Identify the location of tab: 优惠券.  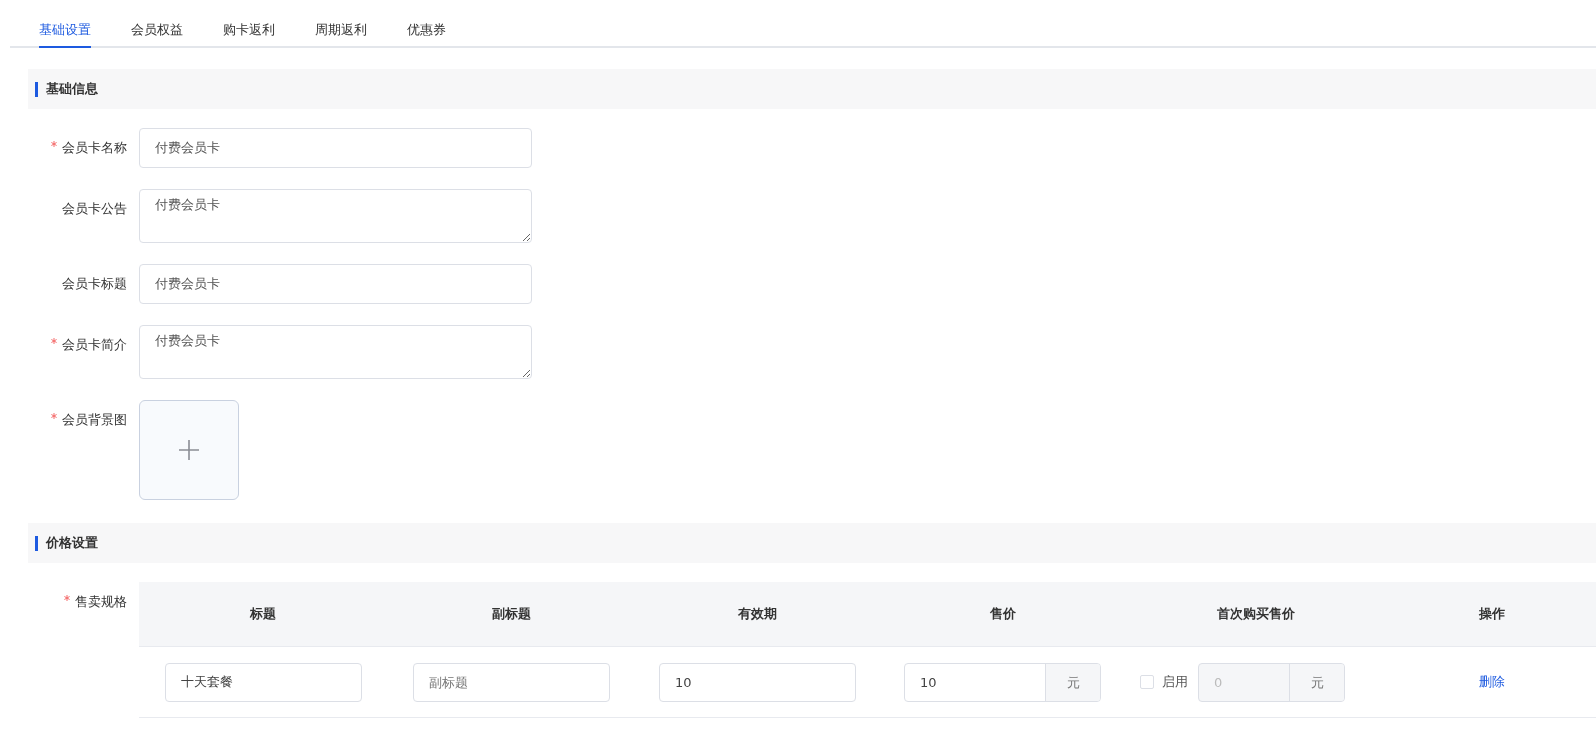
(426, 24).